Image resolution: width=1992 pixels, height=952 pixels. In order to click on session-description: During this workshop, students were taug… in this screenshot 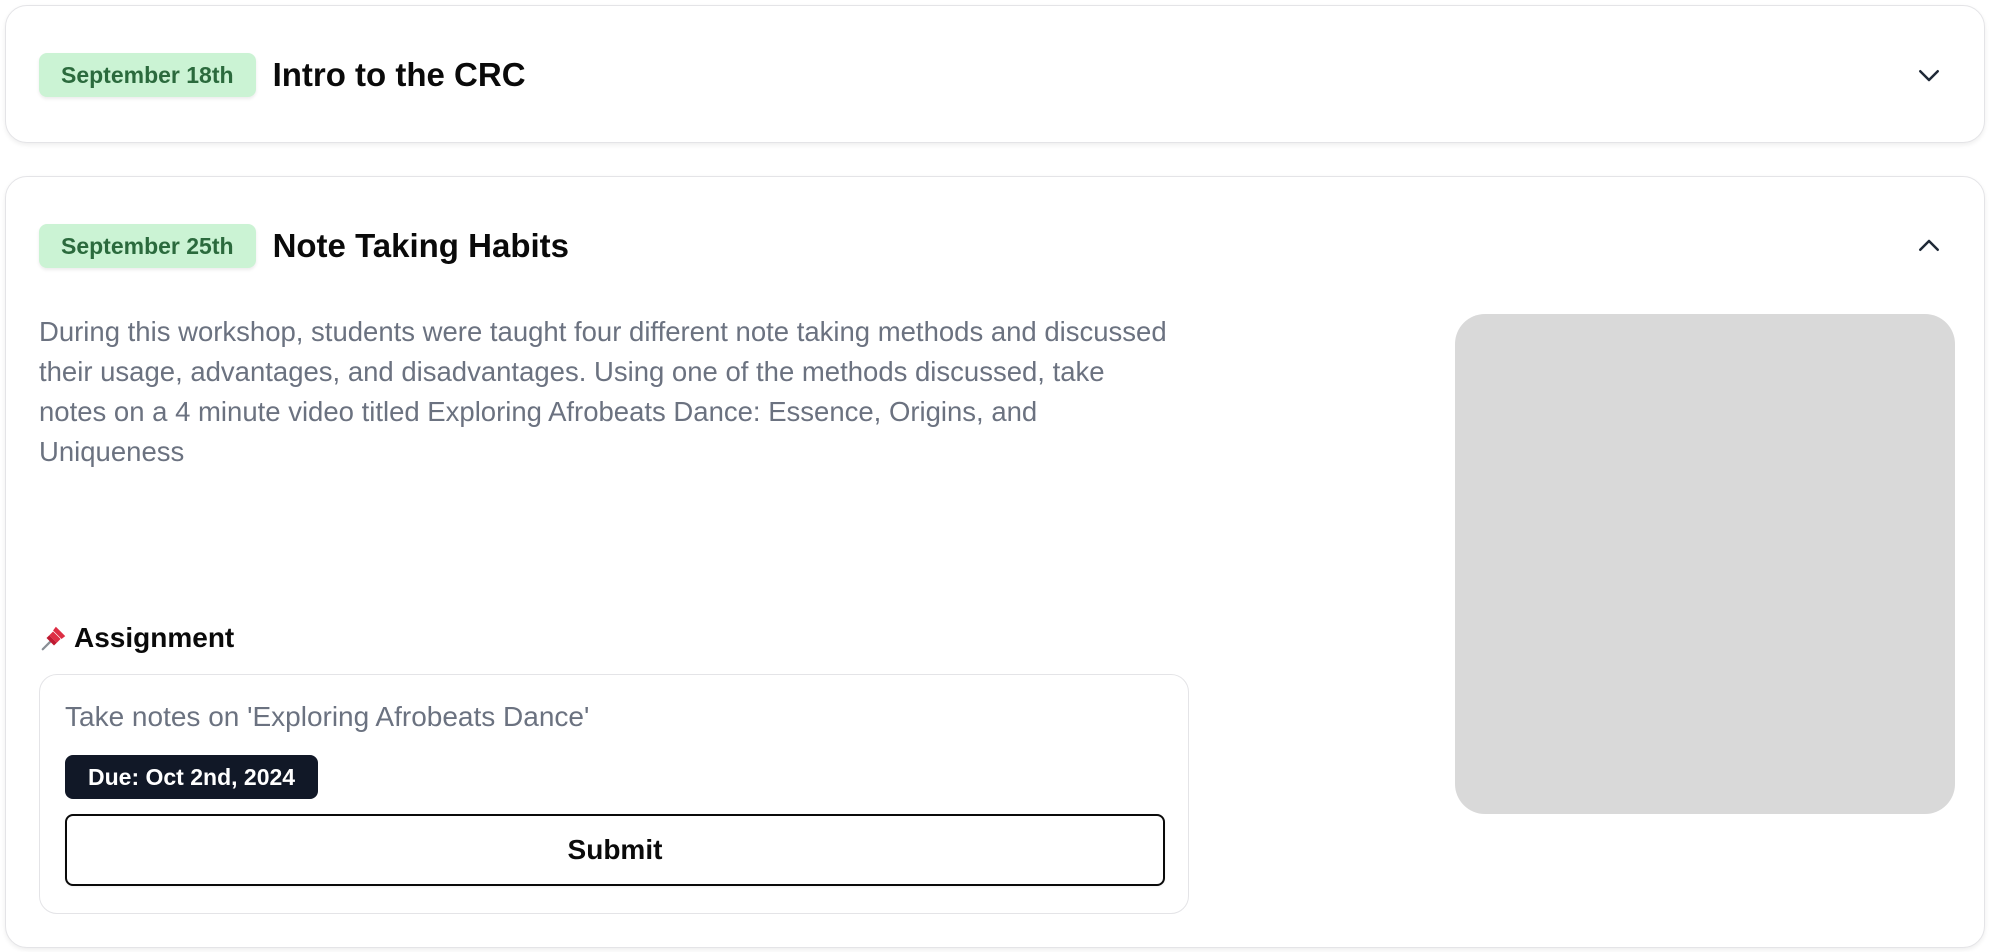, I will do `click(603, 391)`.